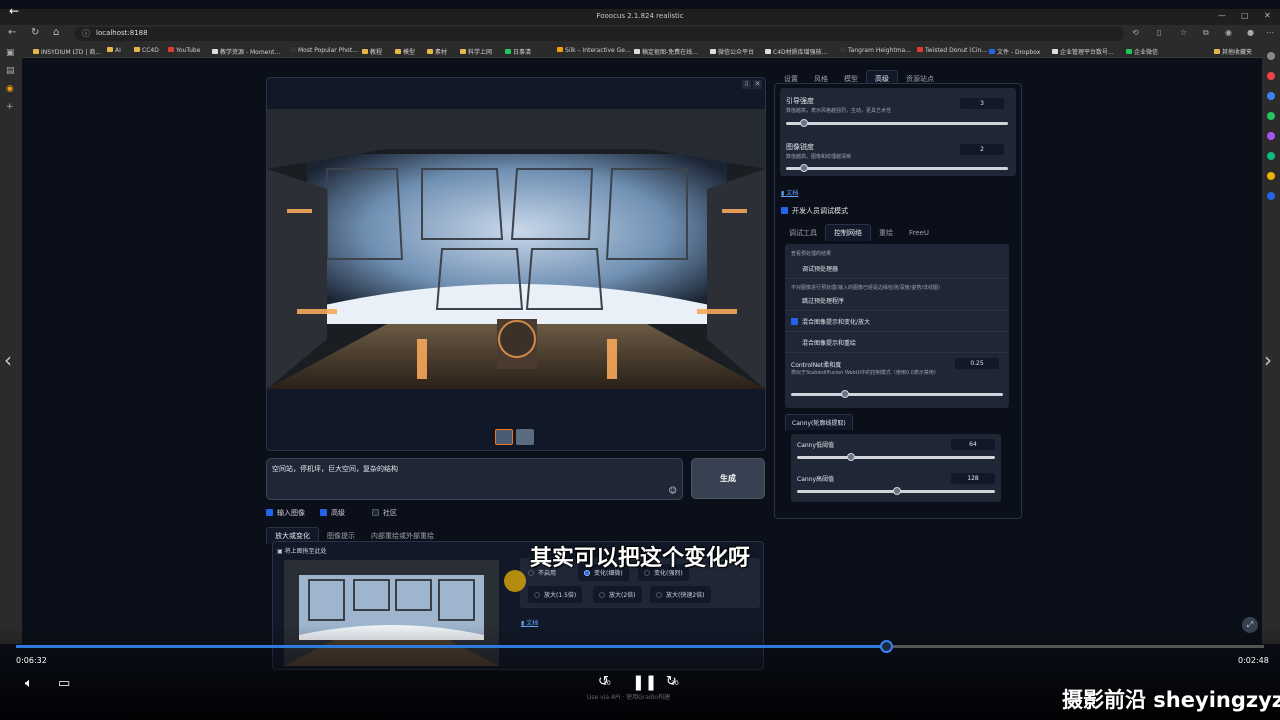 The width and height of the screenshot is (1280, 720). What do you see at coordinates (680, 594) in the screenshot?
I see `radio-upscale-fast-2x: 放大(快速2倍)` at bounding box center [680, 594].